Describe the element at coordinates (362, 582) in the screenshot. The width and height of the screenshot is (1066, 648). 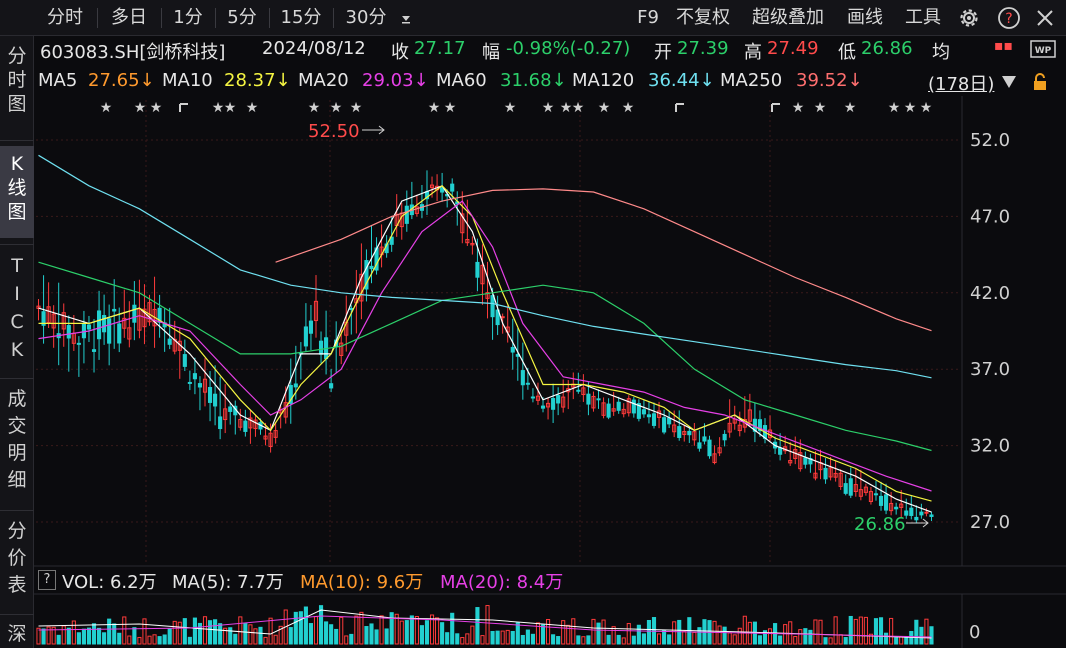
I see `vol-ma10-label: MA(10): 9.6万` at that location.